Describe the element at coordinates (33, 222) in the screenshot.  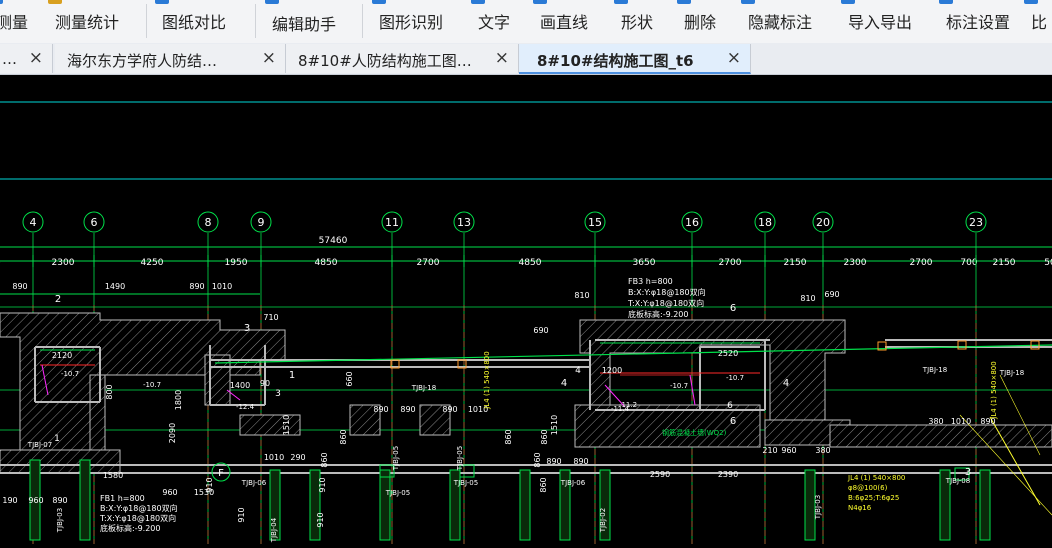
I see `axis-label: 4` at that location.